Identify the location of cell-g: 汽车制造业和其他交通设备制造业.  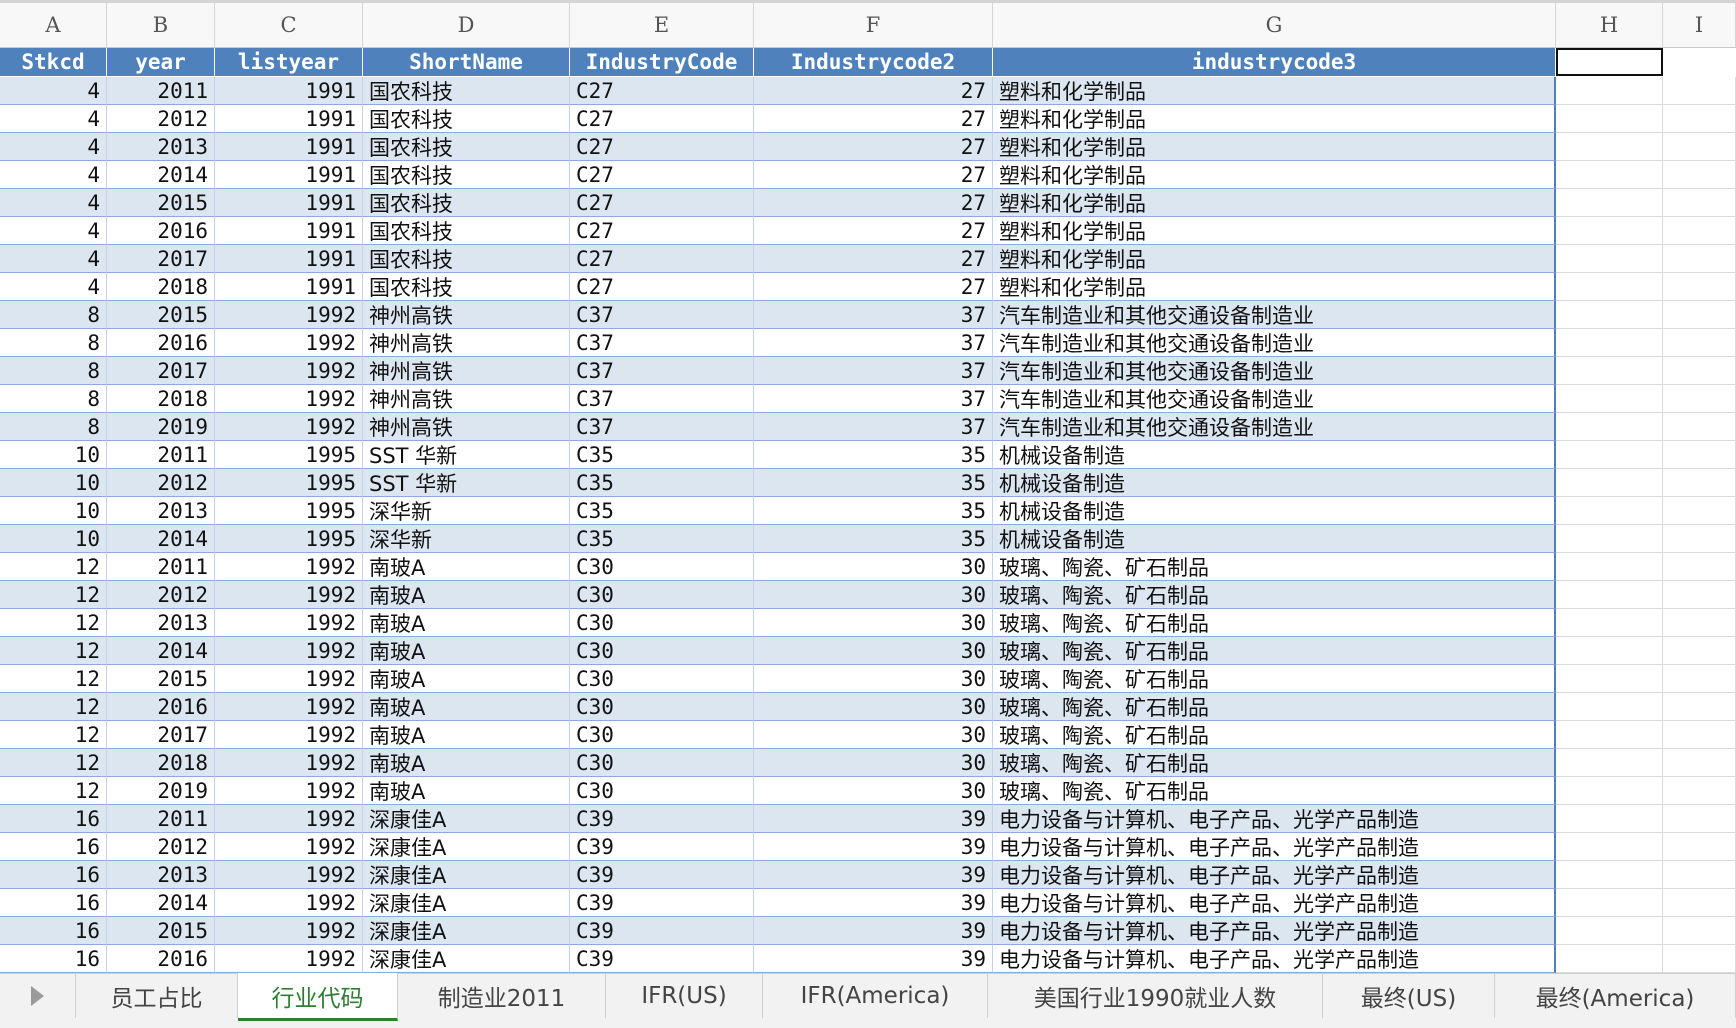
(1274, 343).